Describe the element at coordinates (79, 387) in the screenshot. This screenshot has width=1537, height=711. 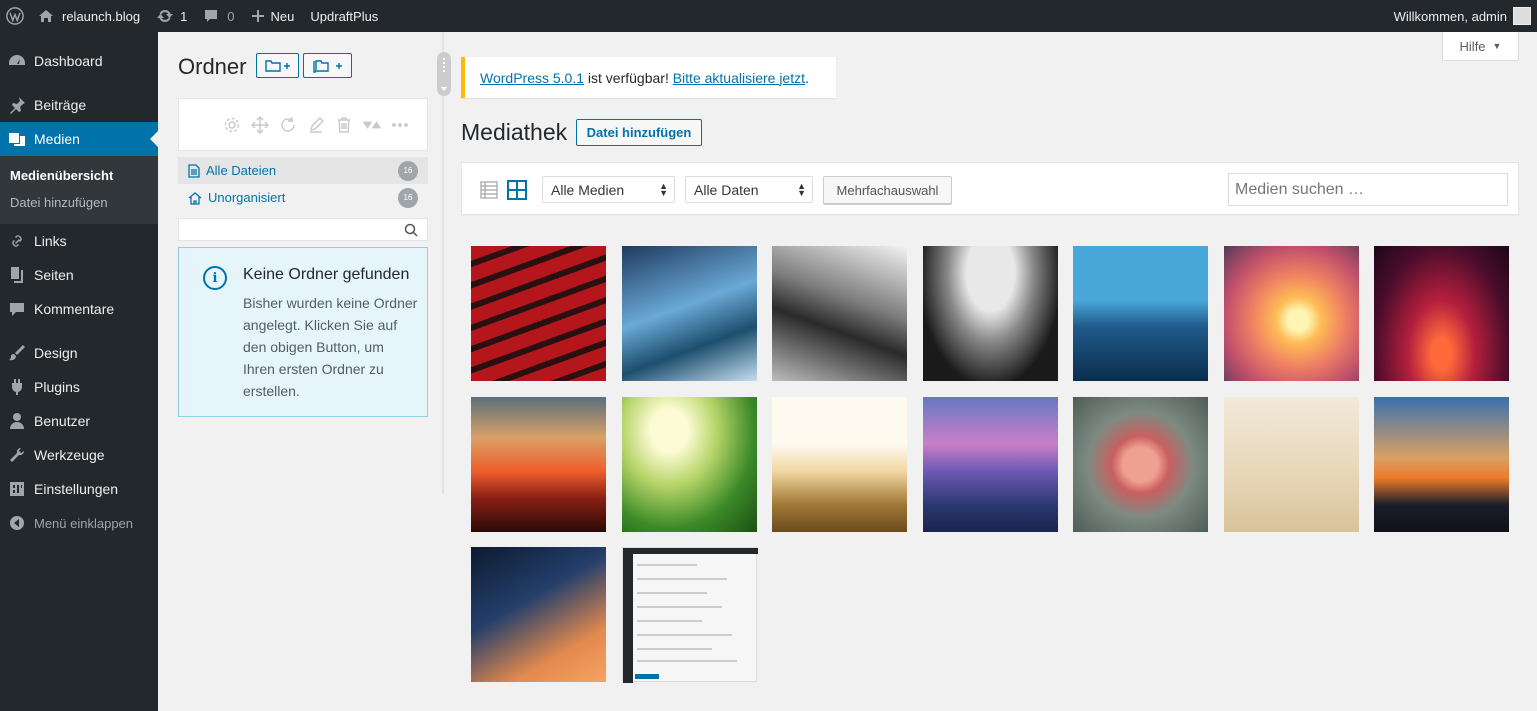
I see `menu-plugins: Plugins` at that location.